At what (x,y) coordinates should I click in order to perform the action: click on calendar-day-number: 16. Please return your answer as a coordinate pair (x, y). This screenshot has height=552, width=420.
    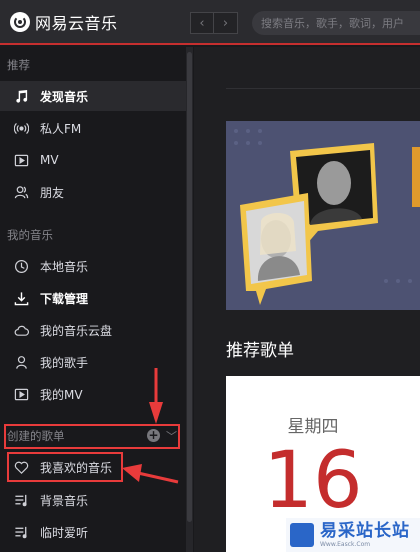
    Looking at the image, I should click on (313, 481).